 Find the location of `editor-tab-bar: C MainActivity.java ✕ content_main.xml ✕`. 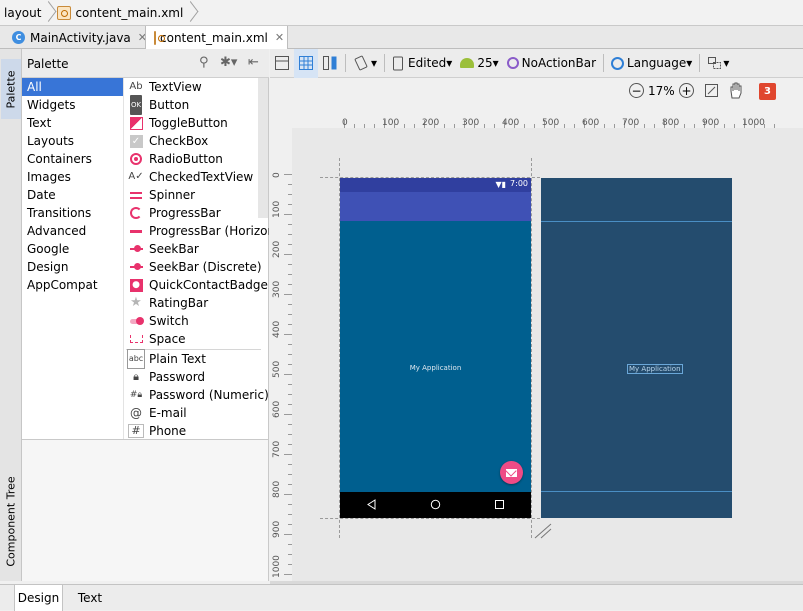

editor-tab-bar: C MainActivity.java ✕ content_main.xml ✕ is located at coordinates (401, 37).